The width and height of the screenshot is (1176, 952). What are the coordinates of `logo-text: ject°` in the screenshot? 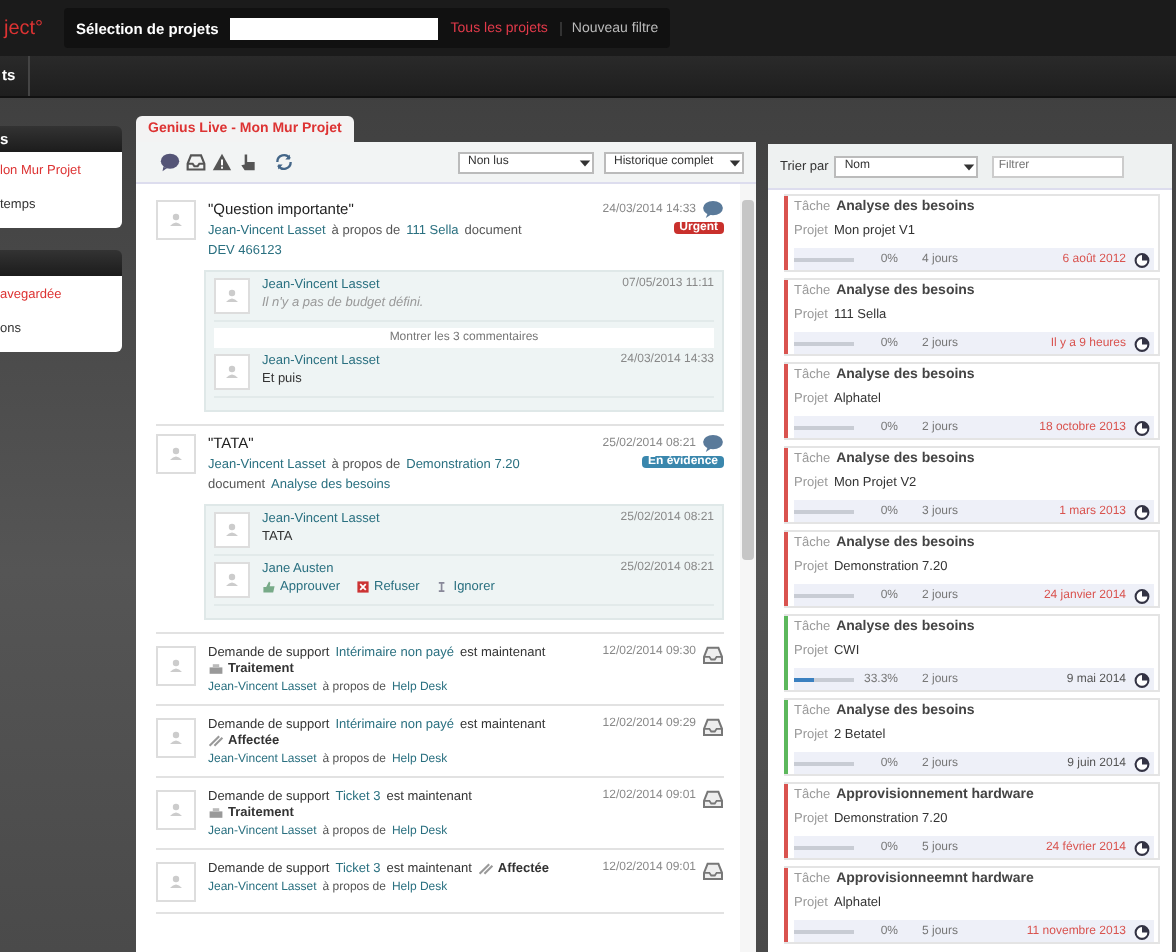 It's located at (25, 28).